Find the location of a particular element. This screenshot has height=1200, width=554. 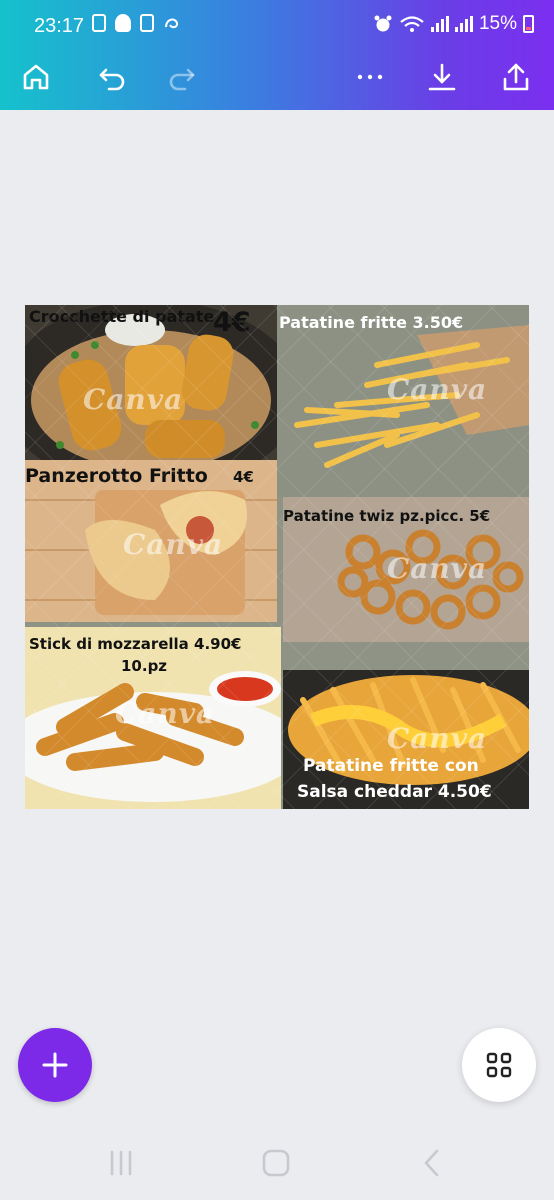

undo-icon is located at coordinates (112, 79).